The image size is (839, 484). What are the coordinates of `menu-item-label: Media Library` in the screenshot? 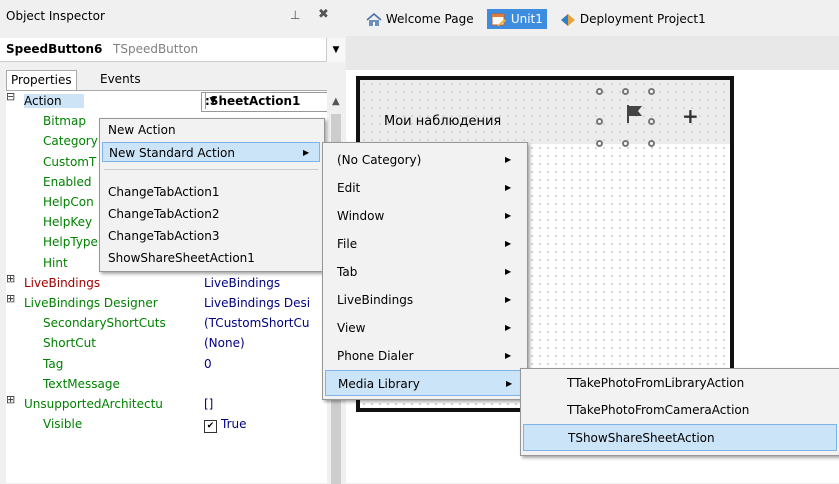 It's located at (379, 384).